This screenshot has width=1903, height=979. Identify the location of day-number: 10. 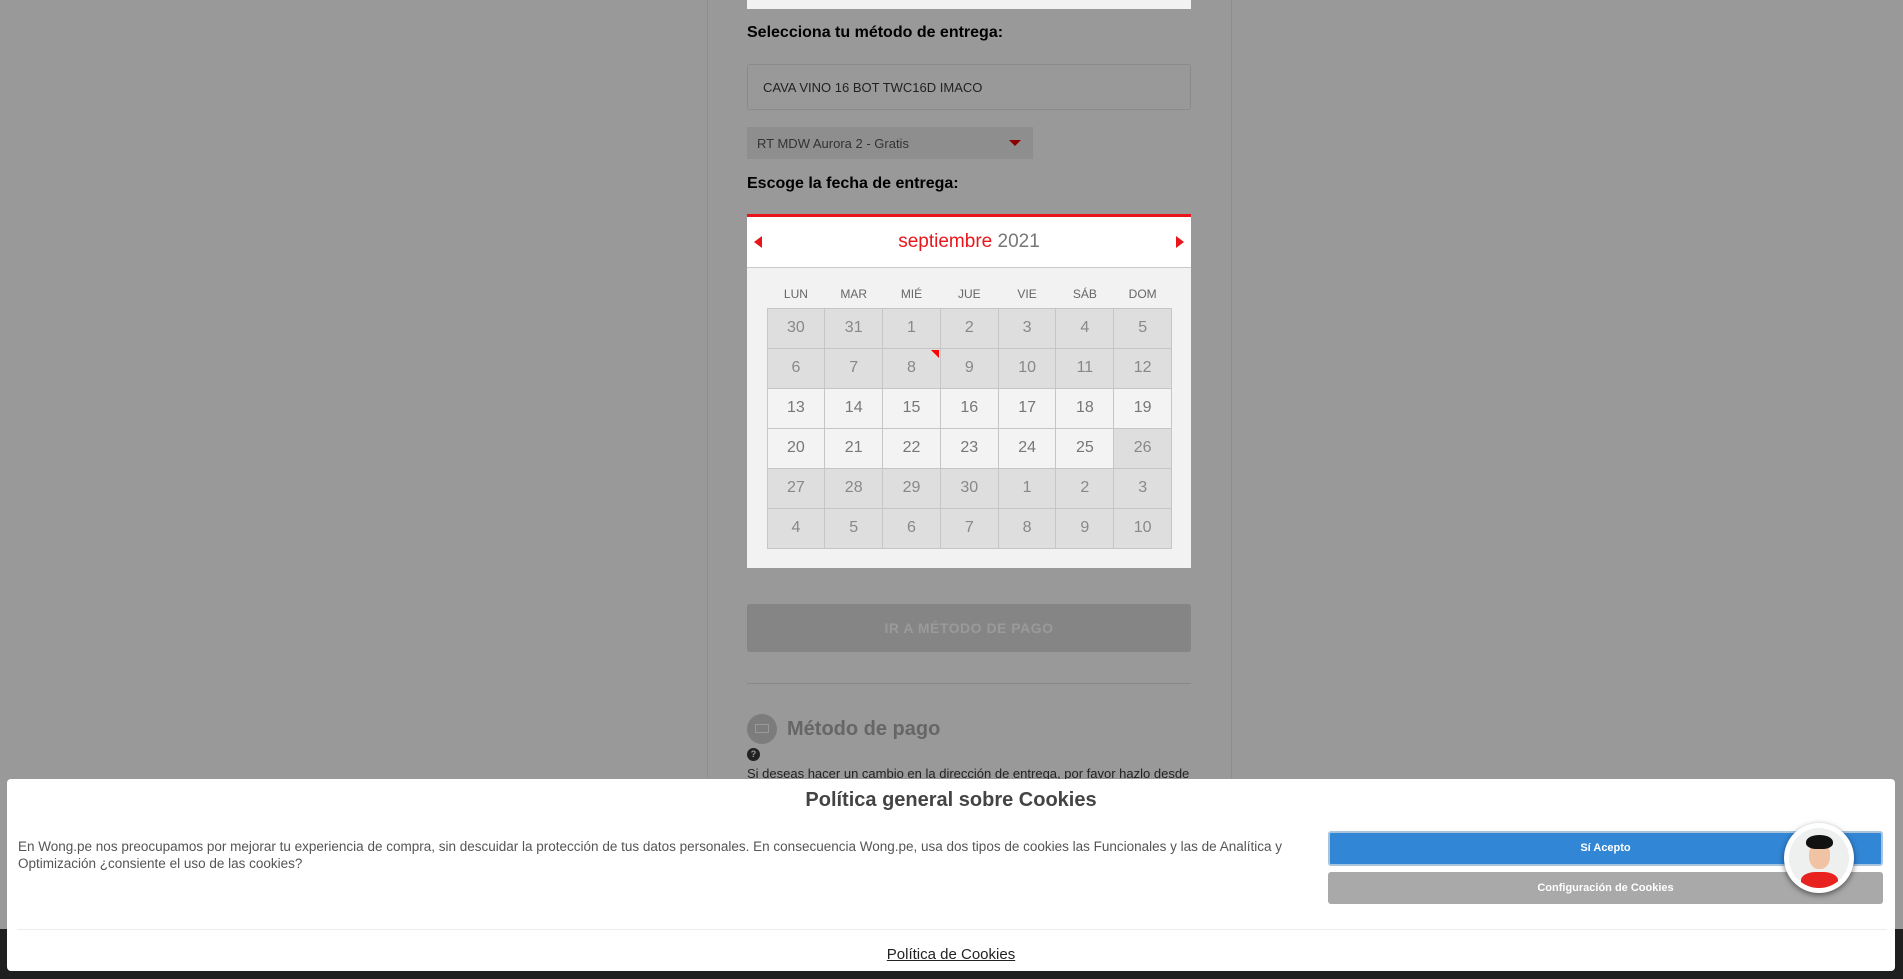
(1142, 527).